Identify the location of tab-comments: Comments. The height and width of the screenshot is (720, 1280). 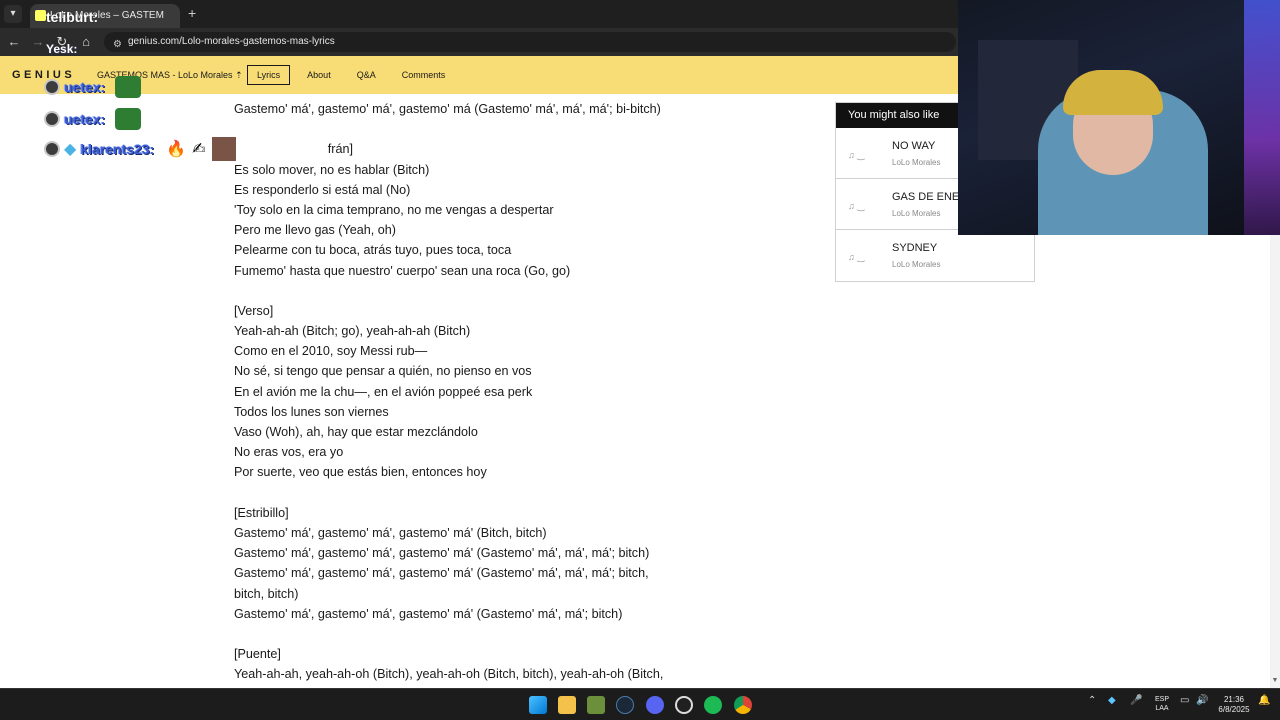
(424, 75).